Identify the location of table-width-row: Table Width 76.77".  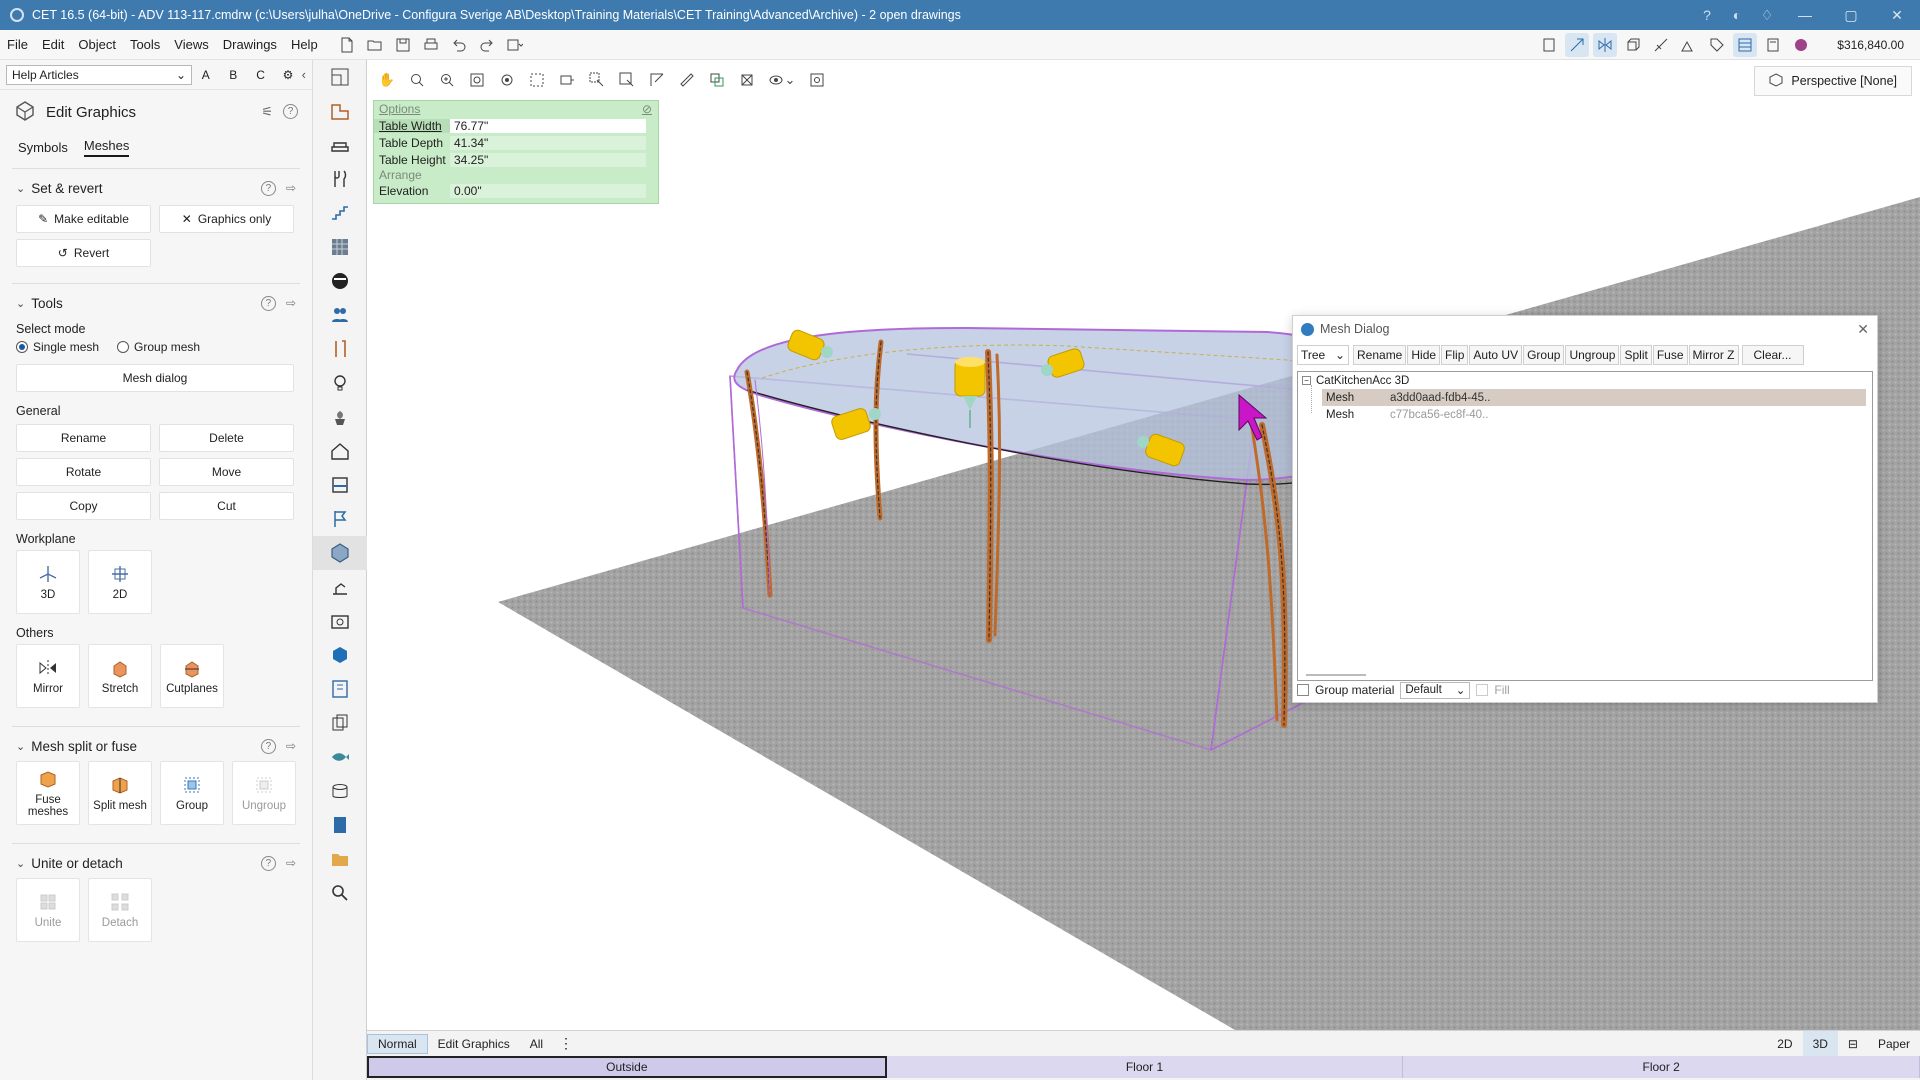
(516, 125).